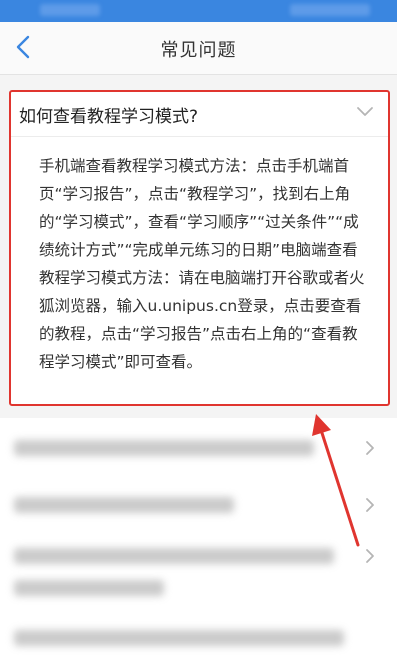  I want to click on page-title: 常见问题, so click(198, 50).